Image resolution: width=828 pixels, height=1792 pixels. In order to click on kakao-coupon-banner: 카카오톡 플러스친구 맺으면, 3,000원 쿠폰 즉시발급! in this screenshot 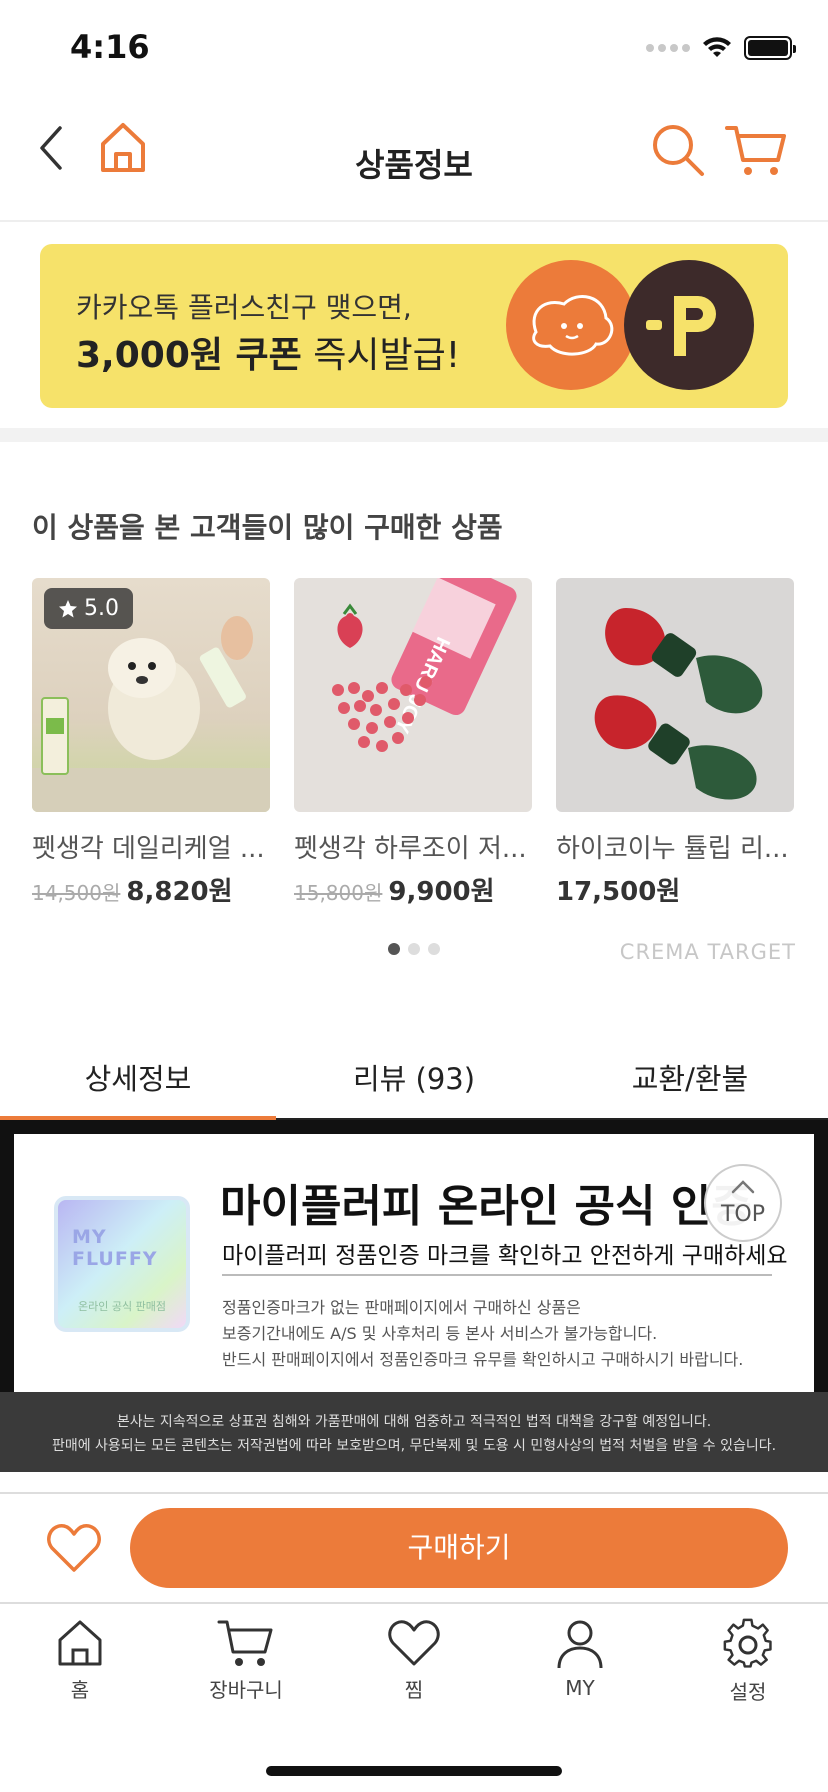, I will do `click(414, 326)`.